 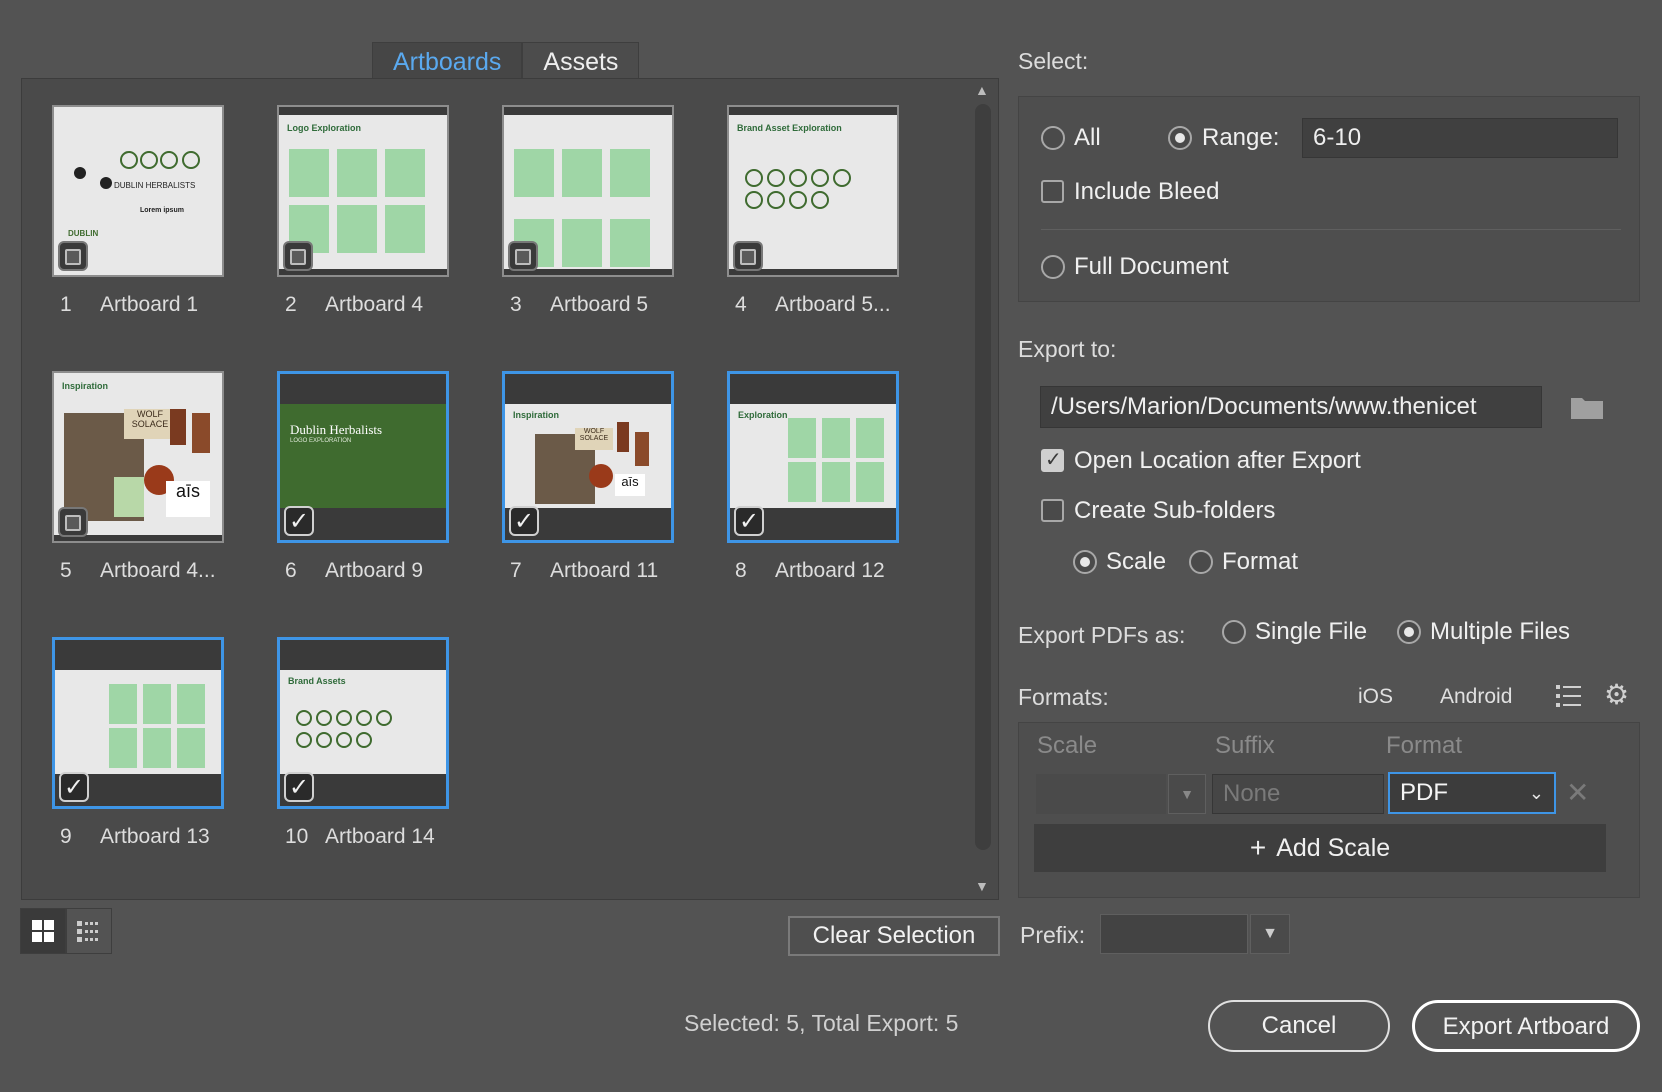 I want to click on thumb-title: Brand Assets, so click(x=317, y=681).